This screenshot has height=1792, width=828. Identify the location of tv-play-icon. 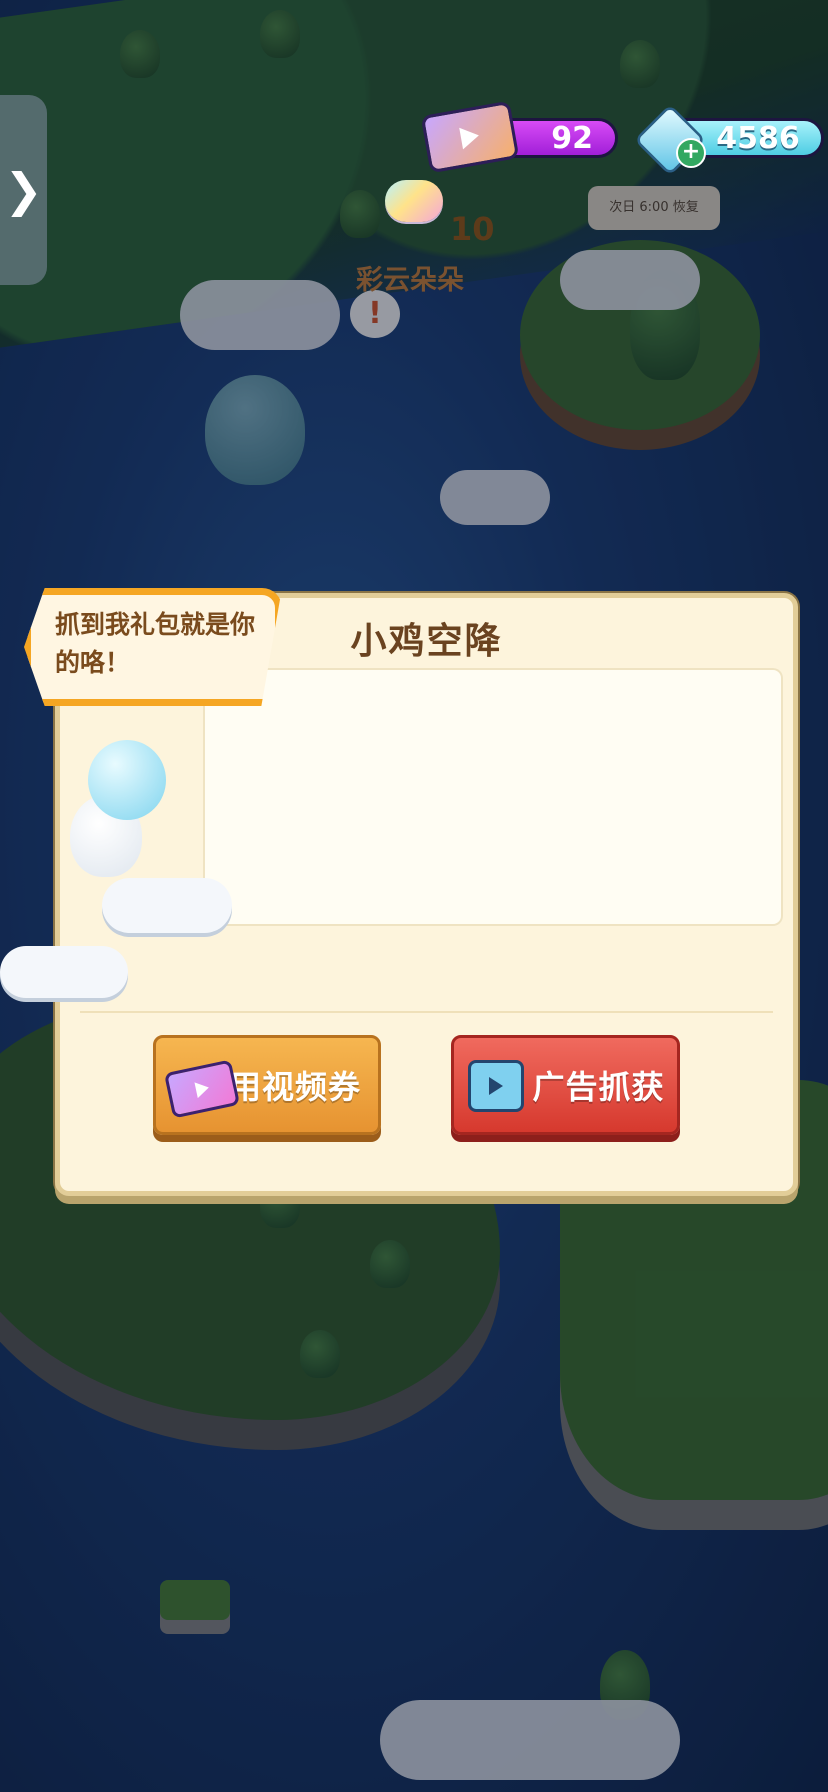
(496, 1086).